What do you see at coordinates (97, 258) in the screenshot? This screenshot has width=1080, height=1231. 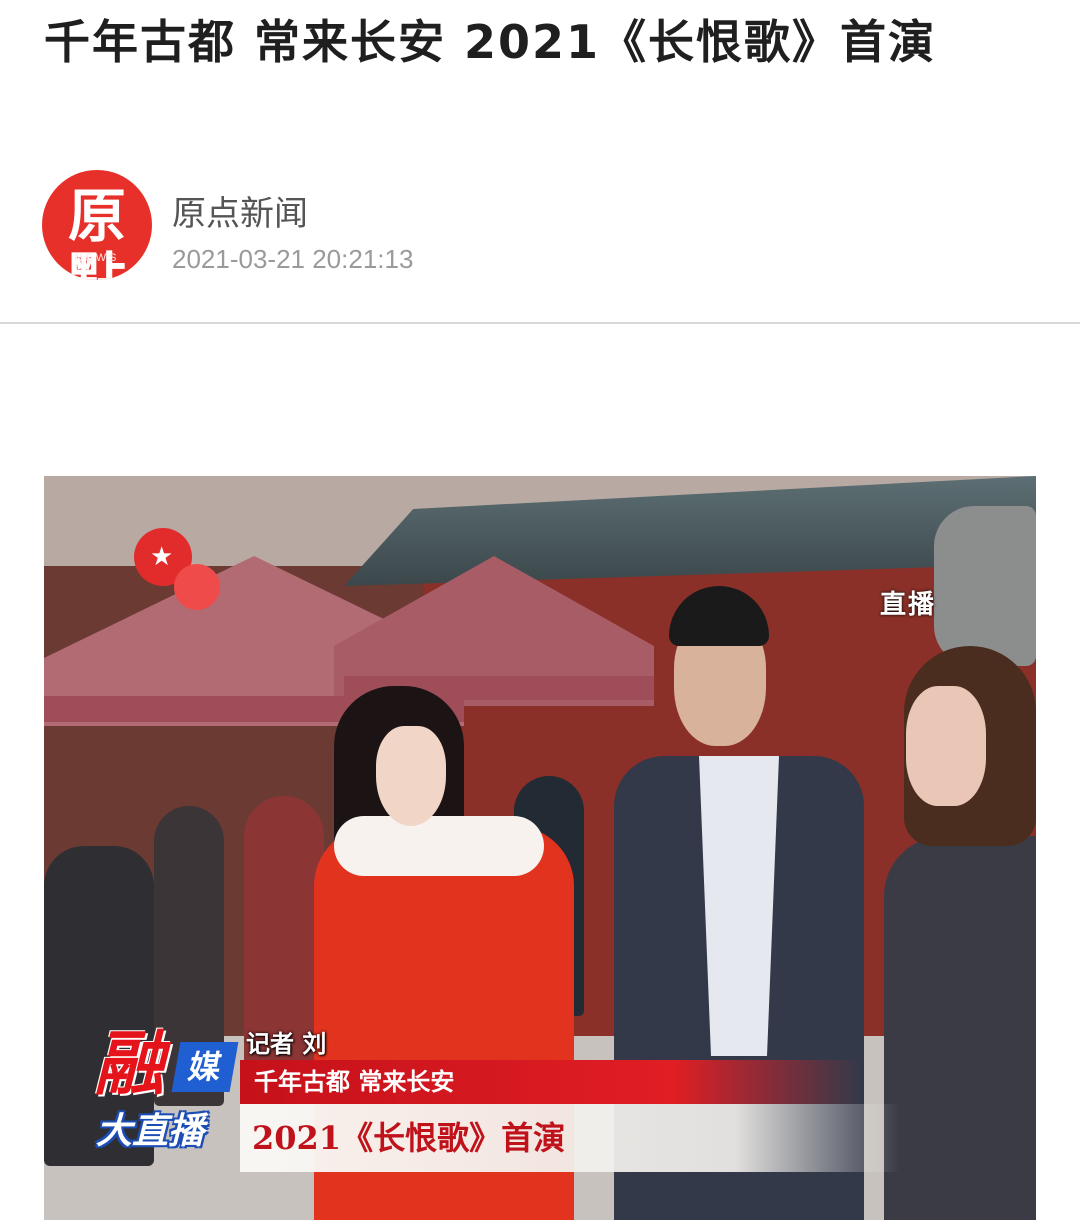 I see `source-logo-sub: NEWS` at bounding box center [97, 258].